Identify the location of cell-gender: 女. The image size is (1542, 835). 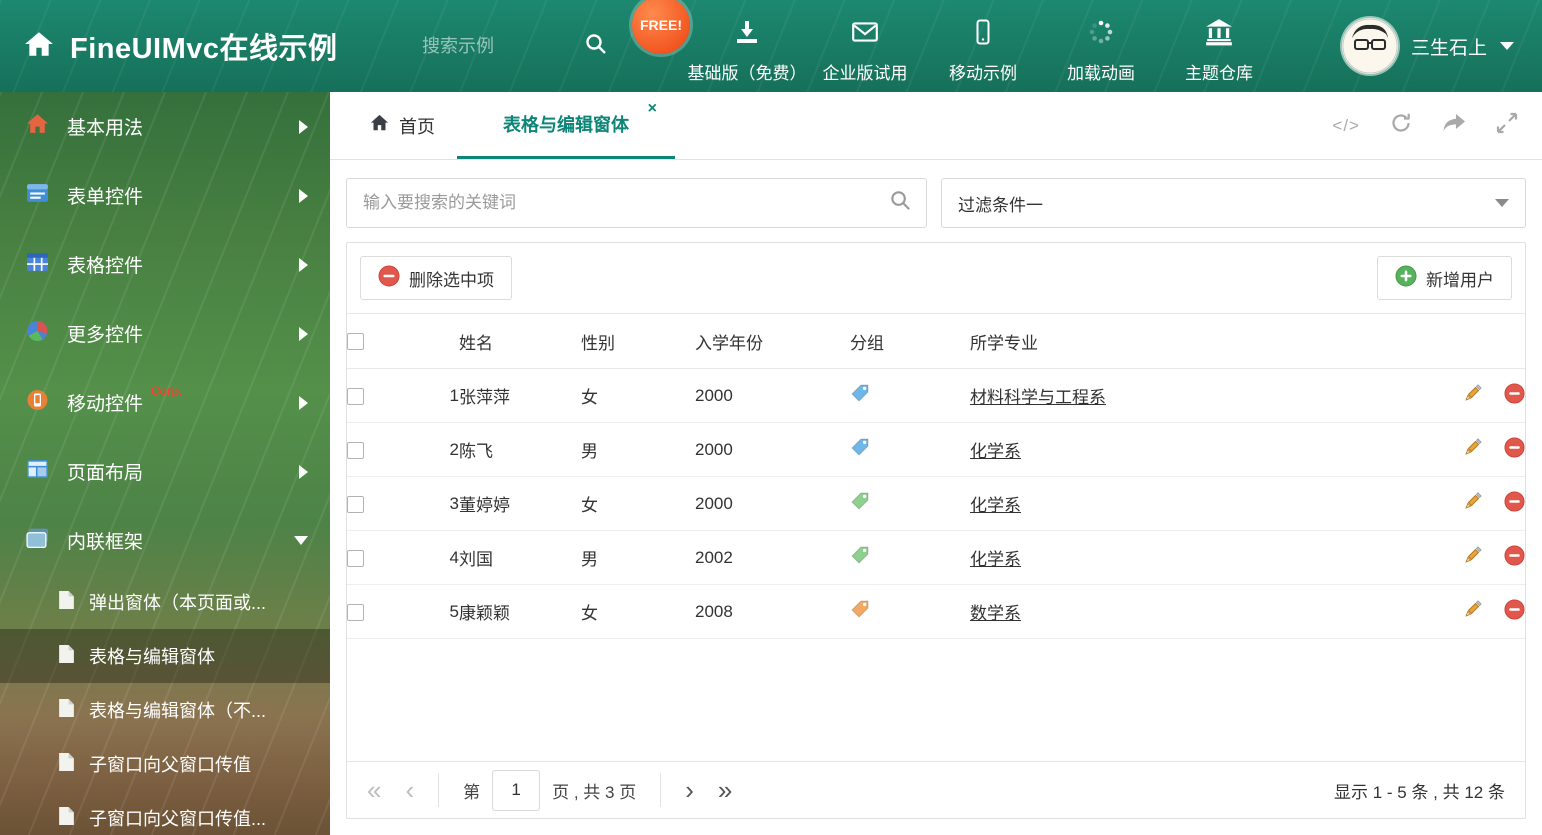
(638, 611).